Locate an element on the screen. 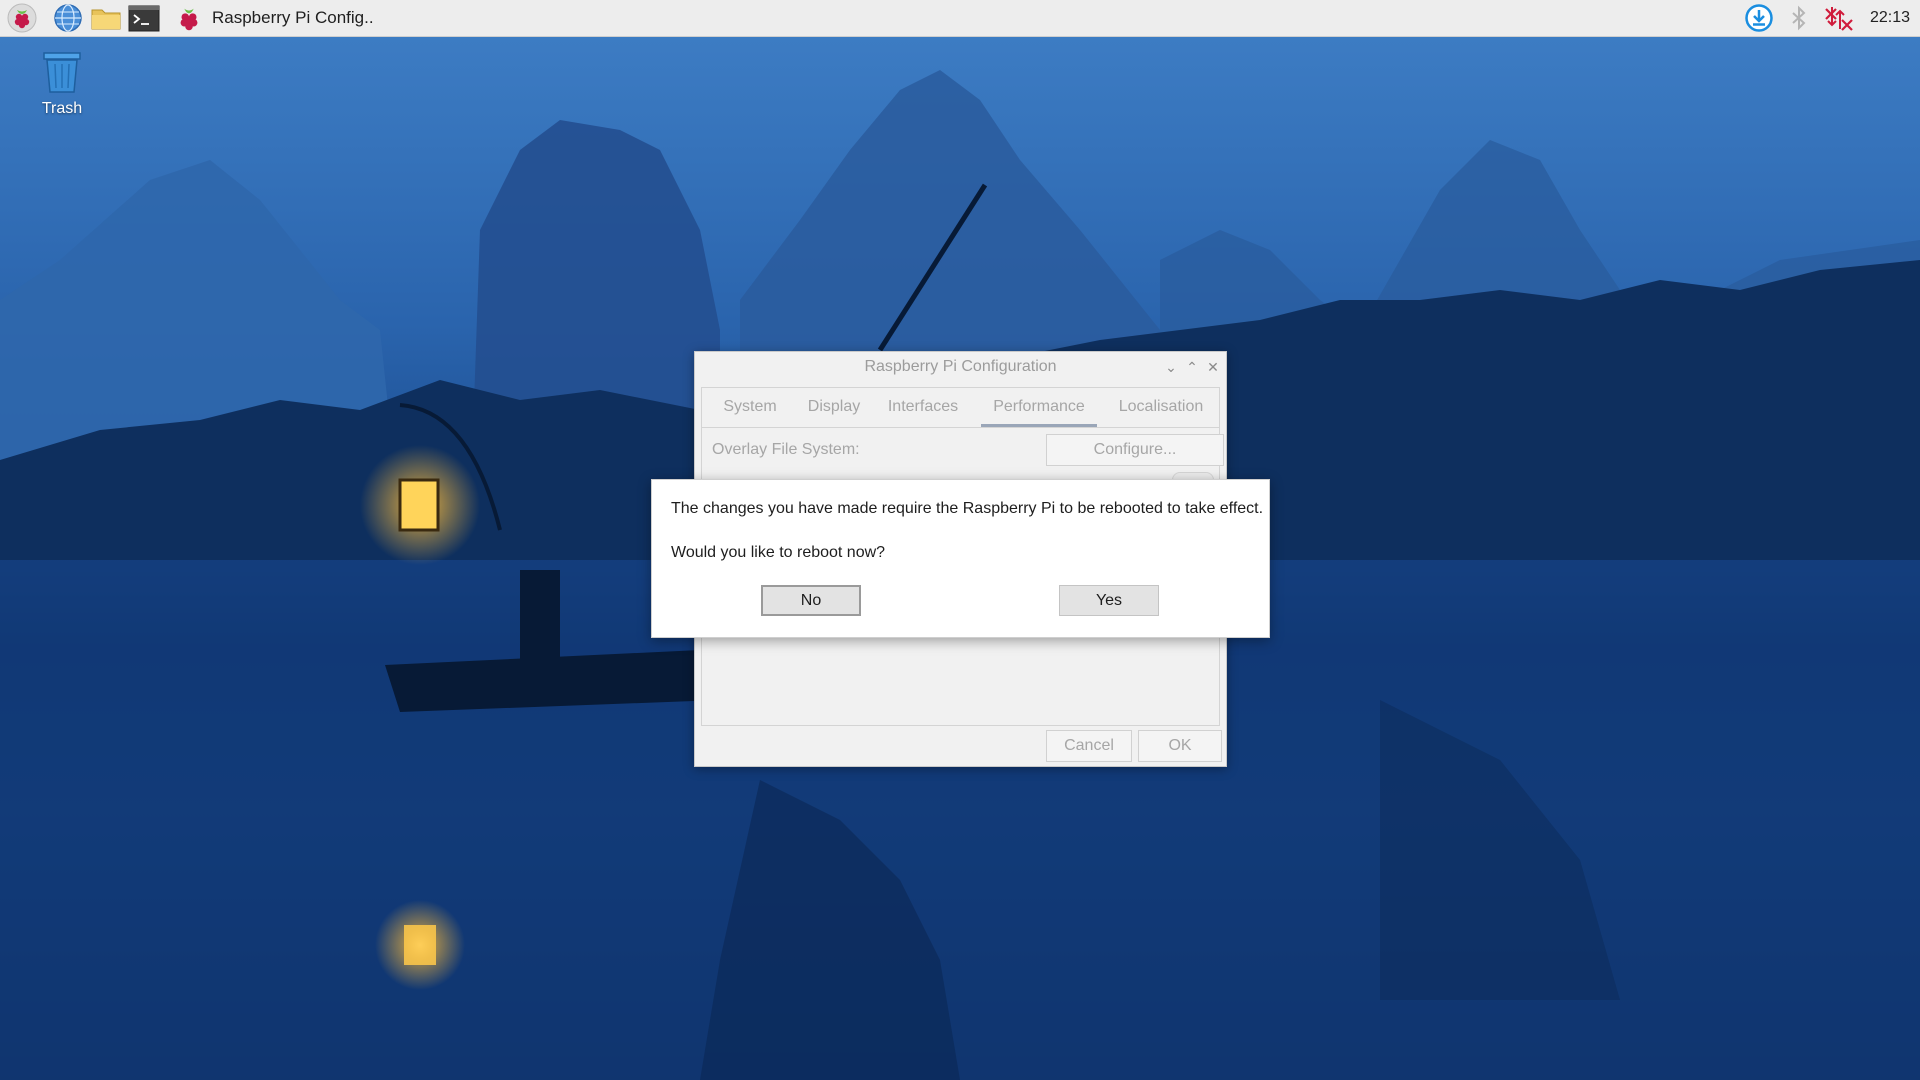  raspberry-menu-button is located at coordinates (22, 18).